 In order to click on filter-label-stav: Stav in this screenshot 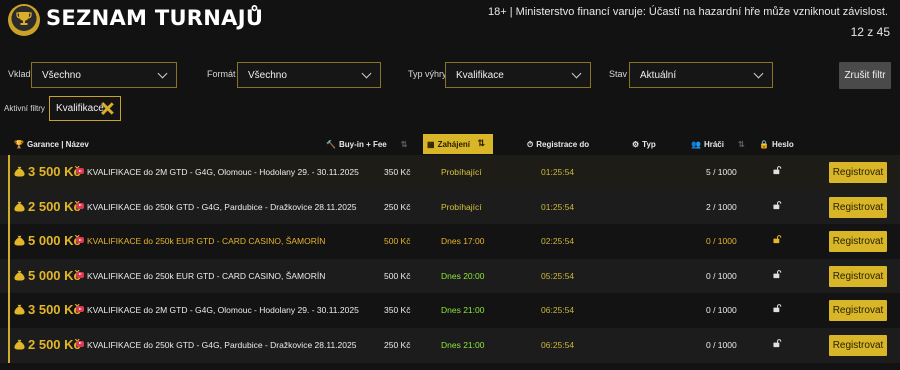, I will do `click(618, 74)`.